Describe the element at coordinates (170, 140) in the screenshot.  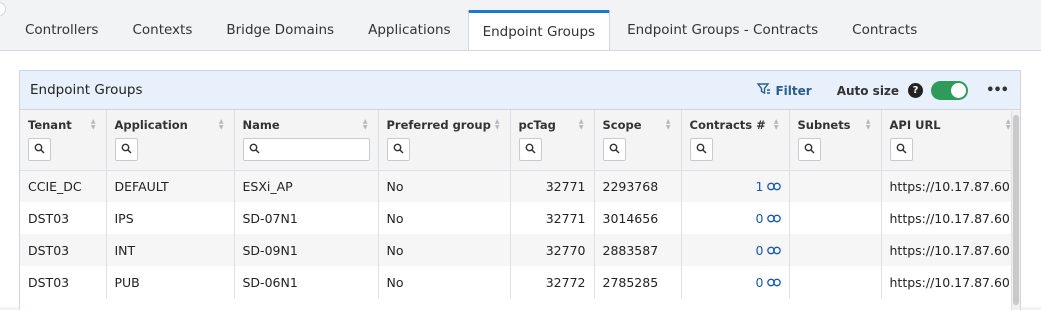
I see `column-header-application: Application ▲ ▼` at that location.